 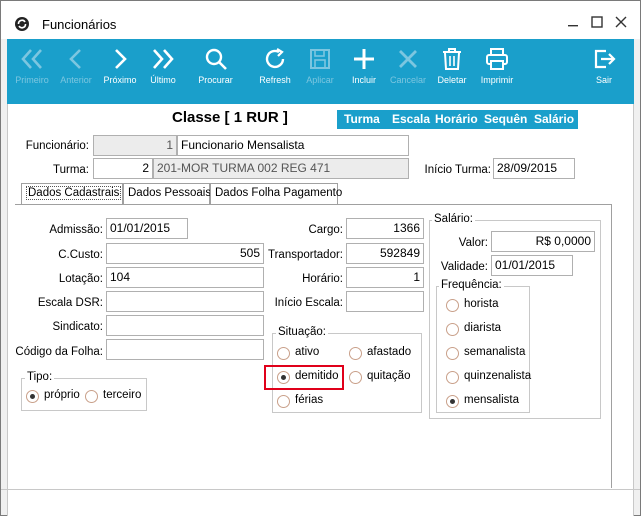 I want to click on refresh-button: Refresh, so click(x=275, y=71).